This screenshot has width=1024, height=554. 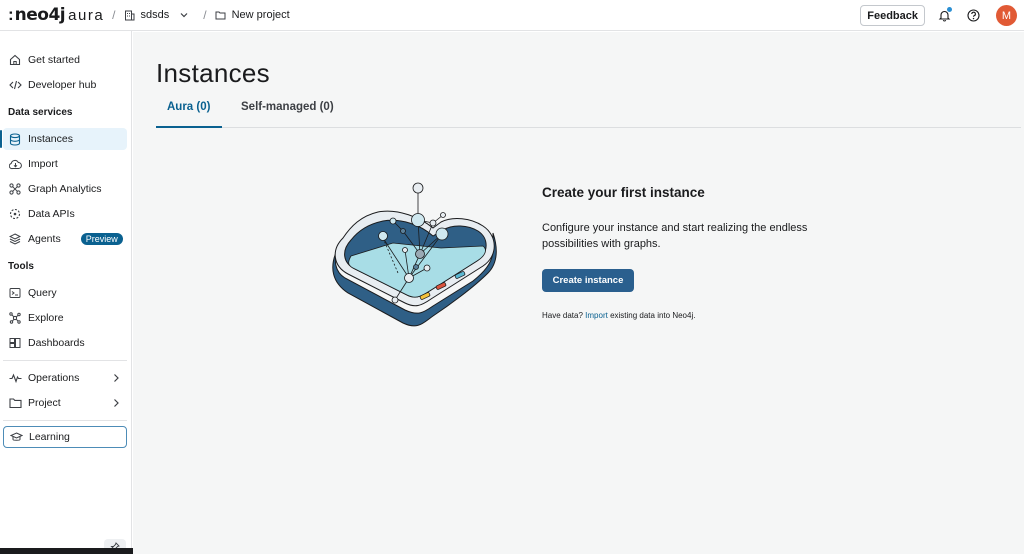 What do you see at coordinates (1006, 15) in the screenshot?
I see `user-avatar: M` at bounding box center [1006, 15].